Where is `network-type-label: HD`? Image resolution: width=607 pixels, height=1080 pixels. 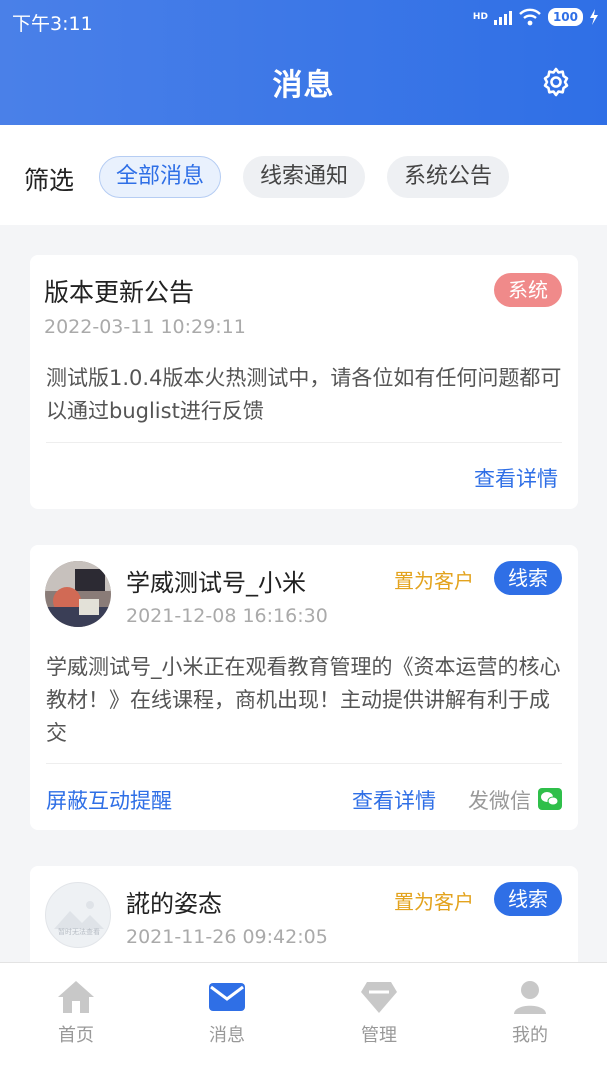
network-type-label: HD is located at coordinates (480, 17).